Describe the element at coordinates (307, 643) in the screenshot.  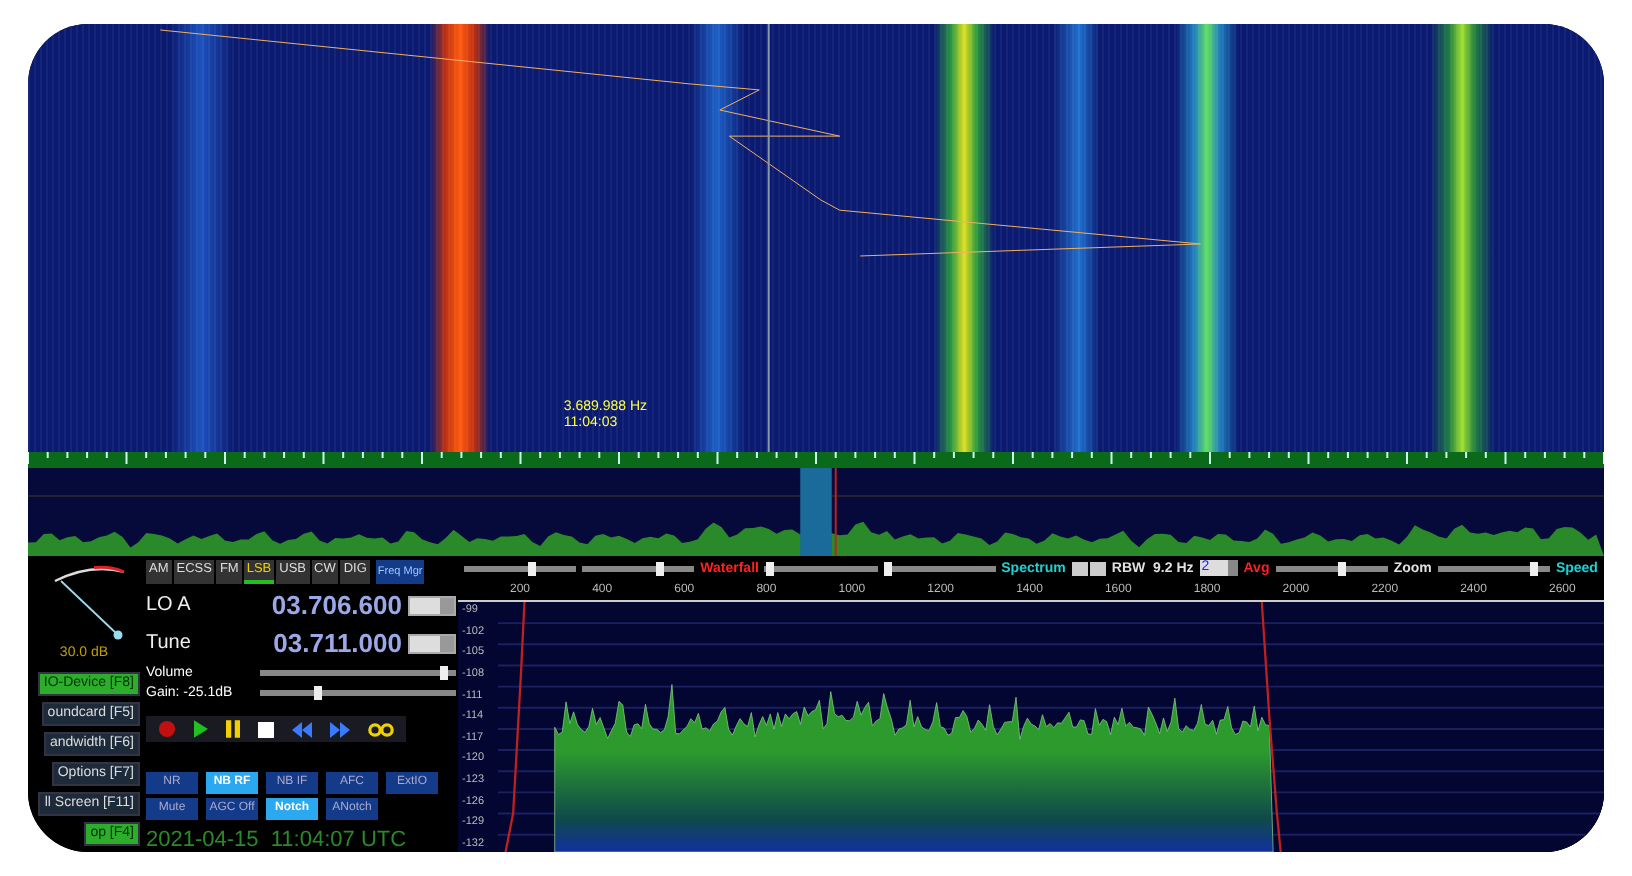
I see `tune-frequency: 03.711.000` at that location.